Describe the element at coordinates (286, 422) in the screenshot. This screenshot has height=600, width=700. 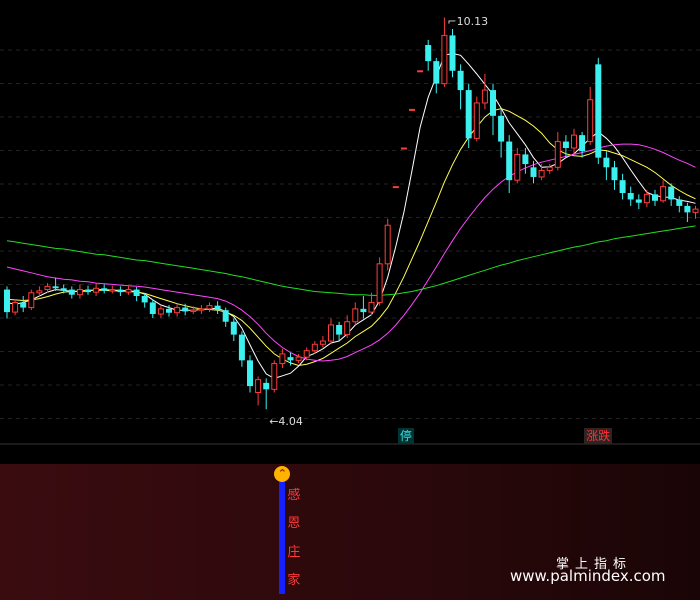
I see `price-annotation: ←4.04` at that location.